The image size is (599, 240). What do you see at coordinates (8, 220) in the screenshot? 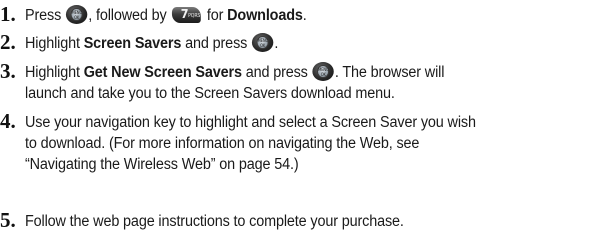
I see `step-number: 5.` at bounding box center [8, 220].